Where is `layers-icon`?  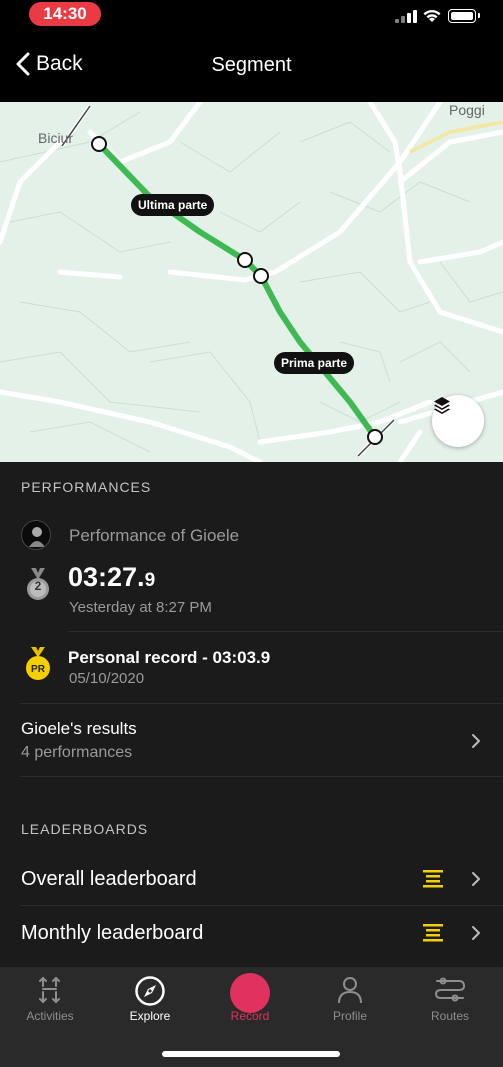
layers-icon is located at coordinates (442, 405).